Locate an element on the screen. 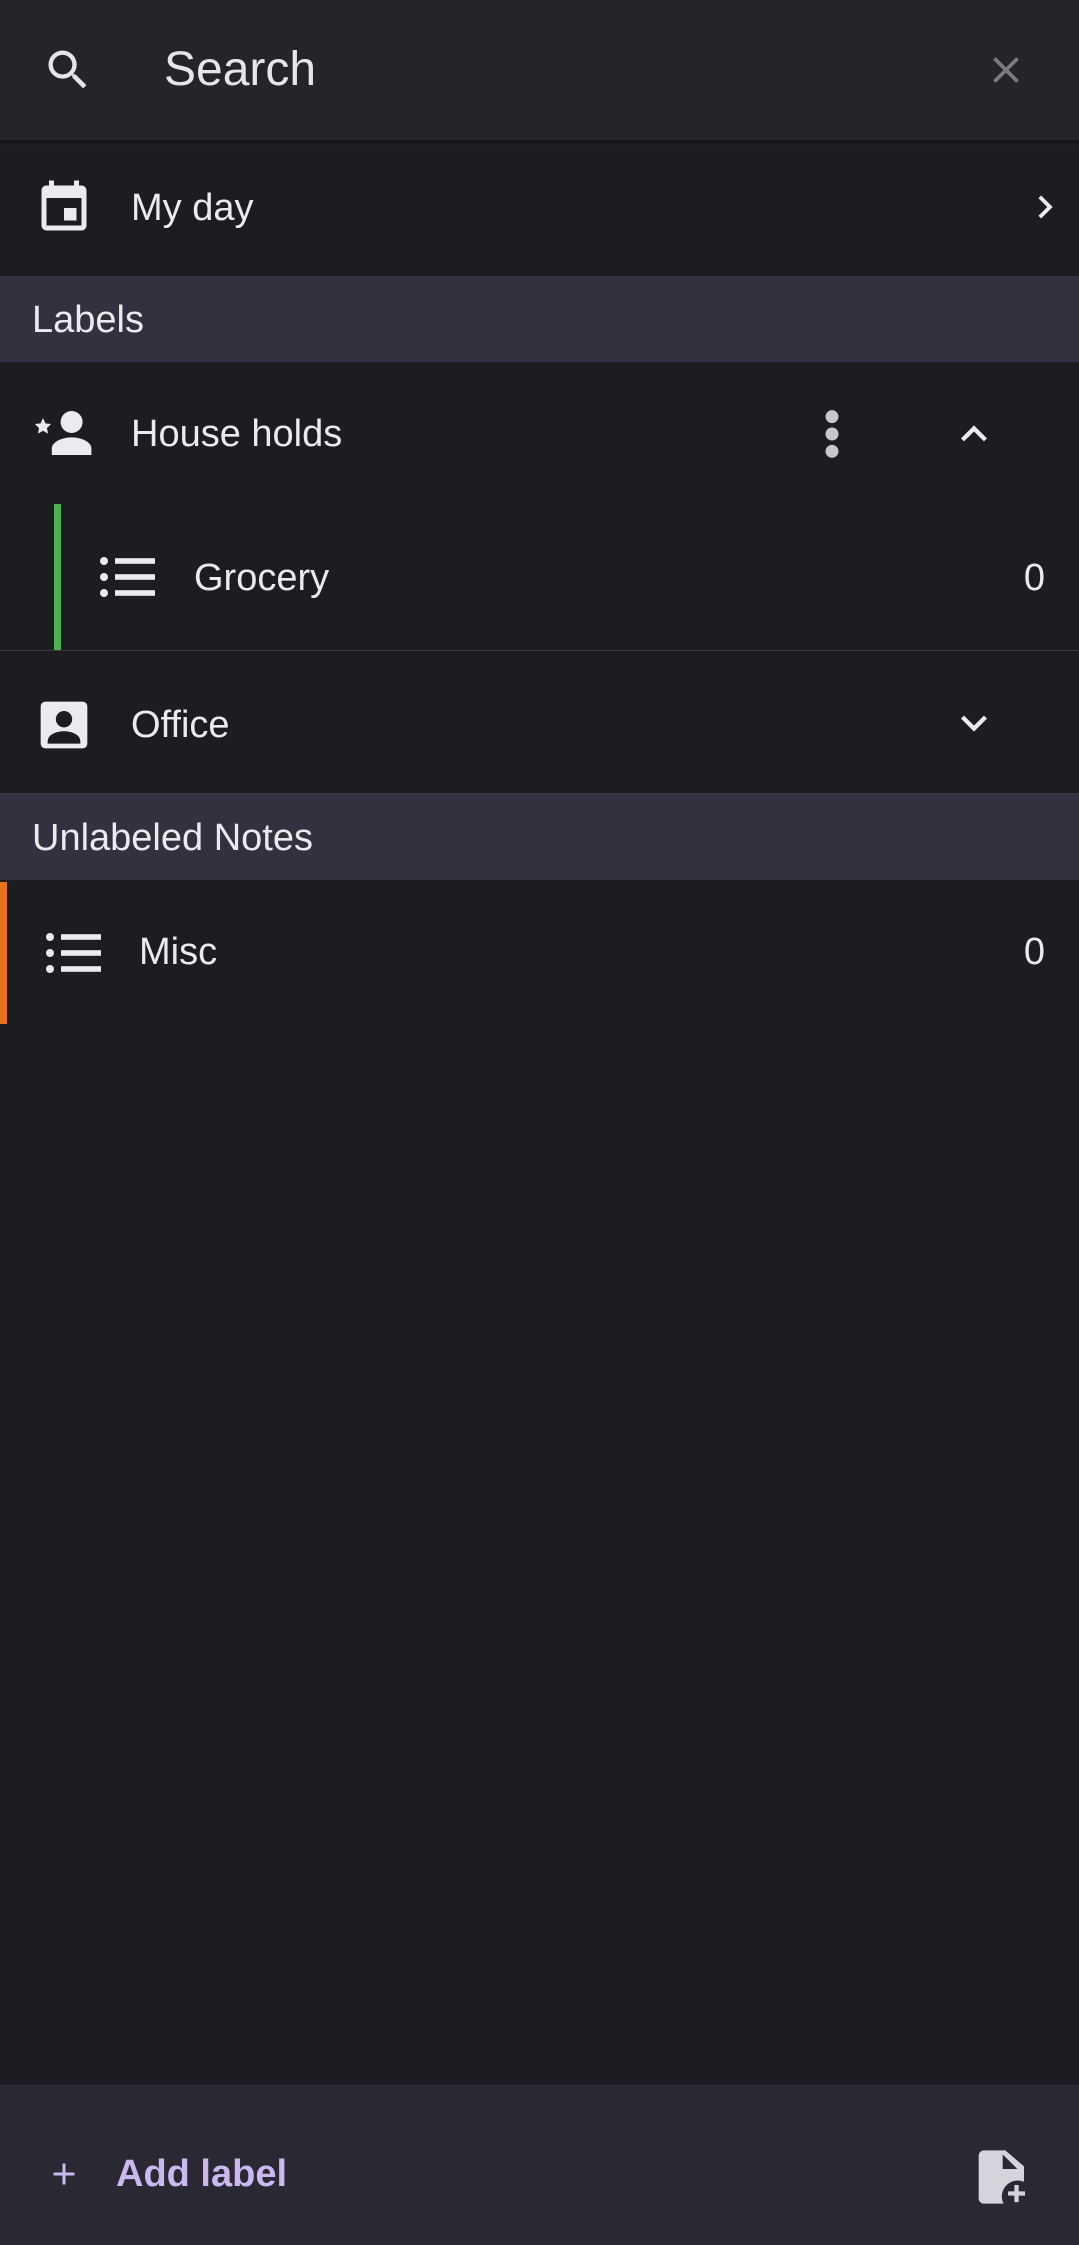 The image size is (1079, 2245). add-label-text: Add label is located at coordinates (202, 2173).